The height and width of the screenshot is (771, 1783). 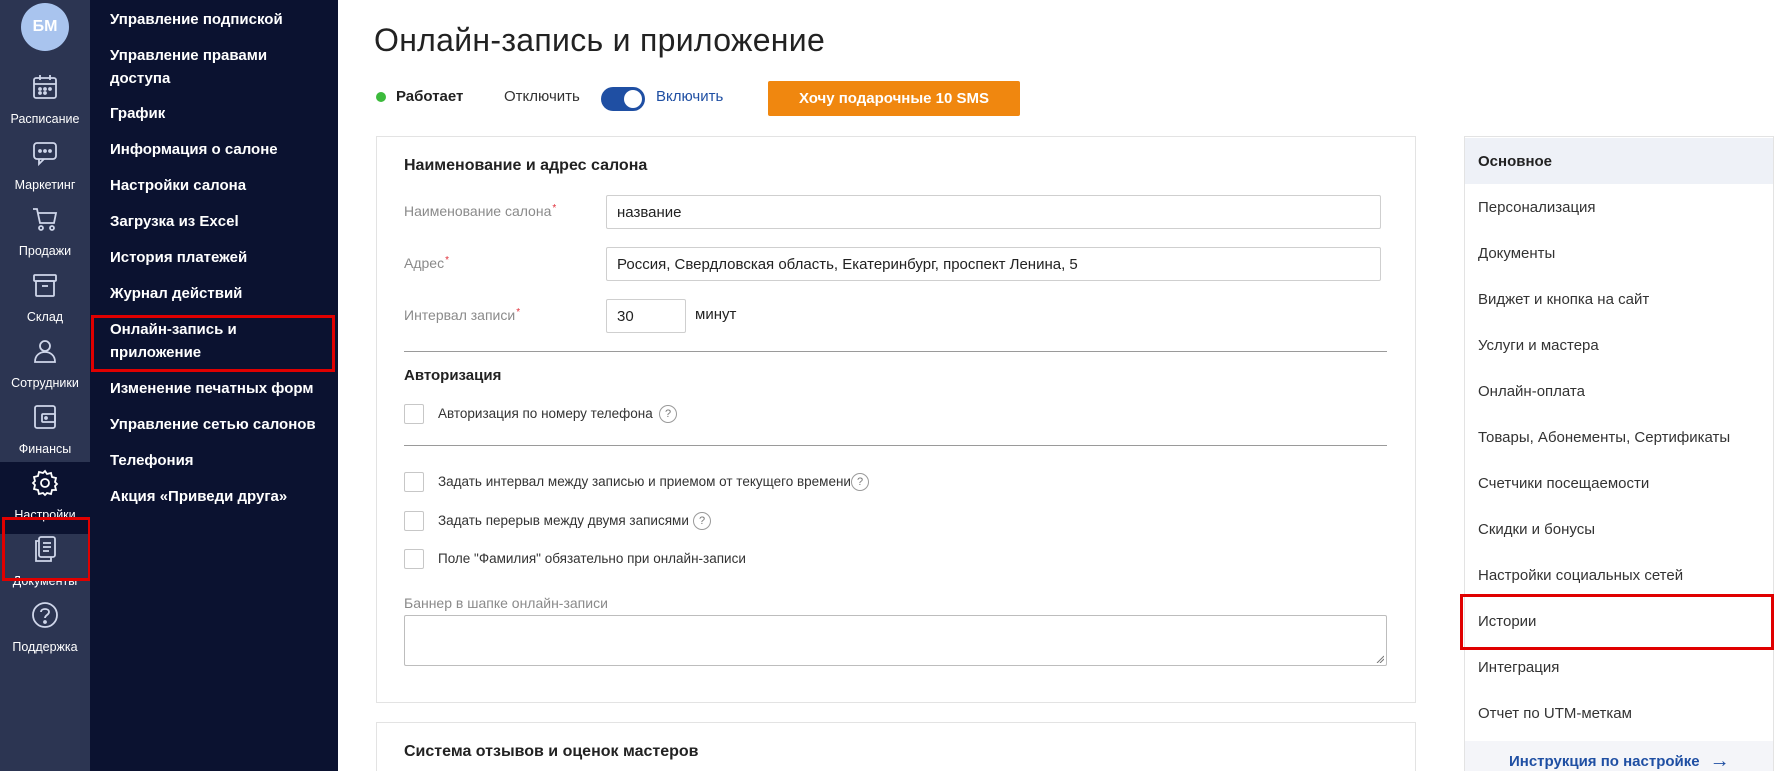 What do you see at coordinates (1619, 299) in the screenshot?
I see `rnav-item-widget: Виджет и кнопка на сайт` at bounding box center [1619, 299].